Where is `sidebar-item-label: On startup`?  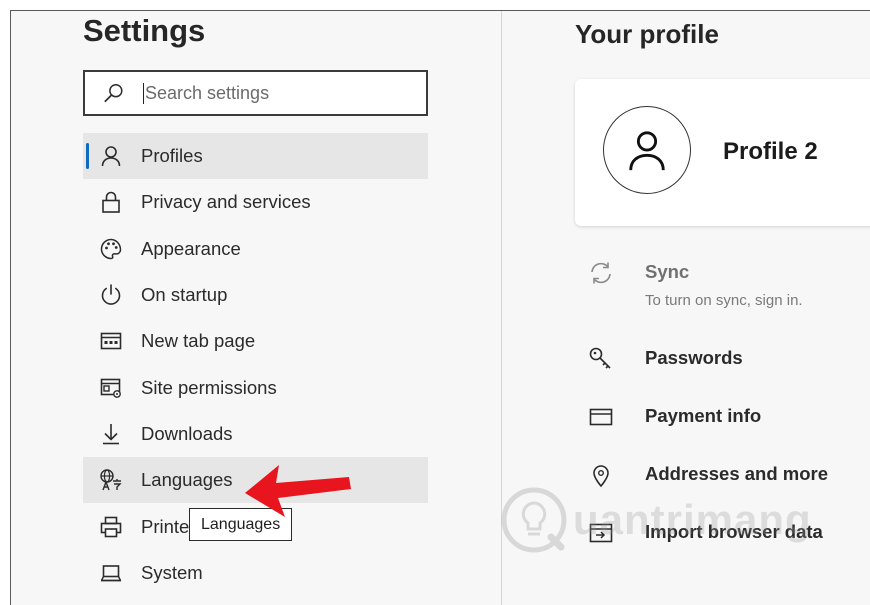
sidebar-item-label: On startup is located at coordinates (184, 295).